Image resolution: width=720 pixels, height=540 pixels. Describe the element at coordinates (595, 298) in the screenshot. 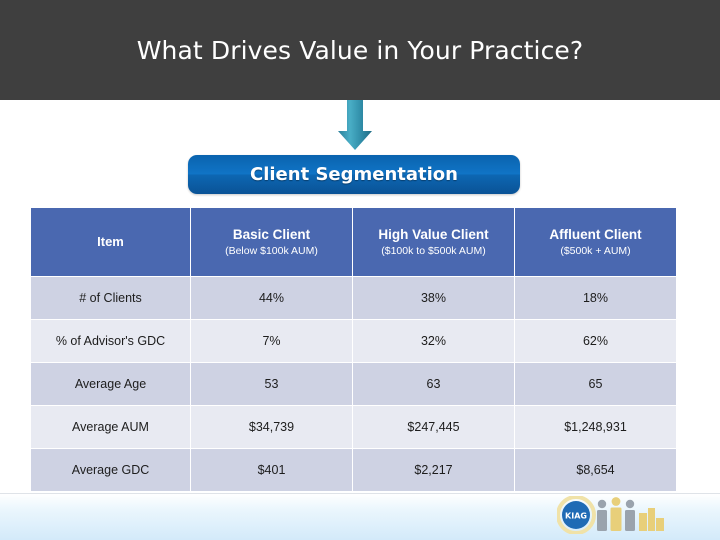

I see `row-cell: 18%` at that location.